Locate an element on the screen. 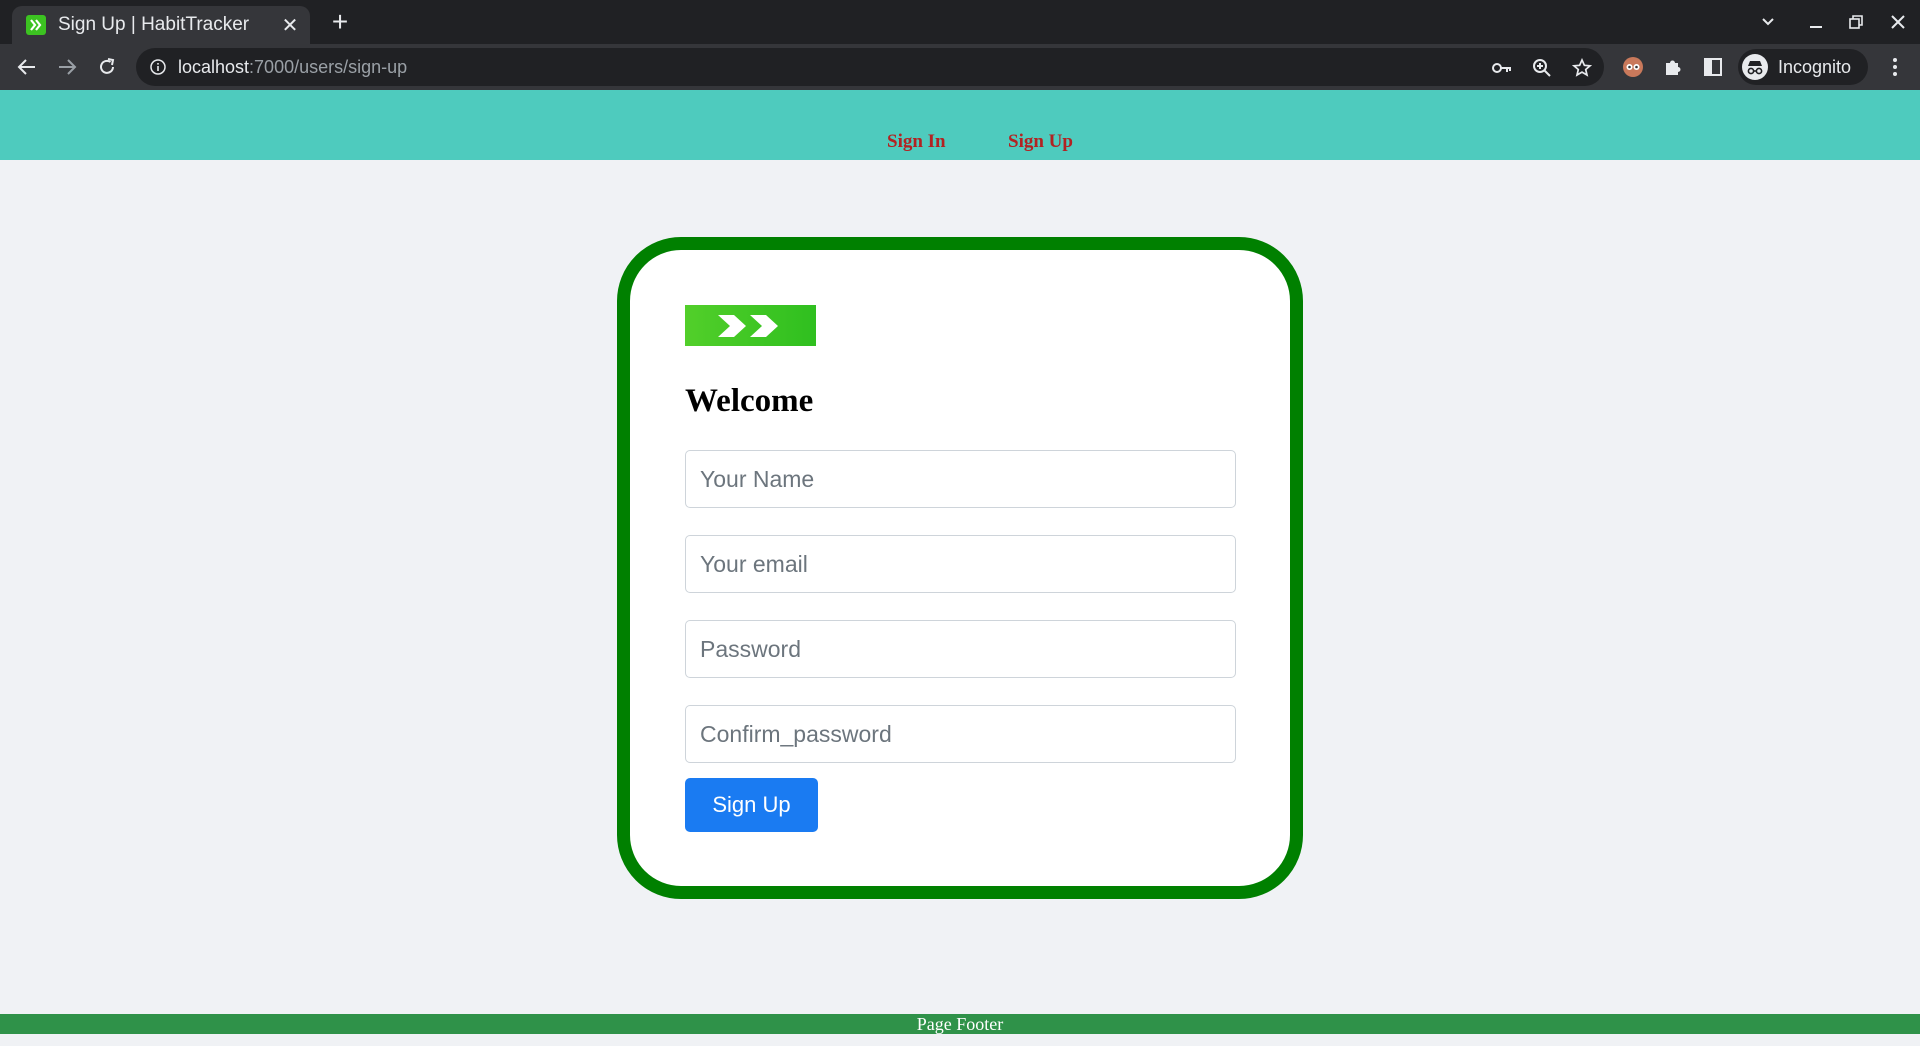  double-chevron-logo-icon is located at coordinates (747, 325).